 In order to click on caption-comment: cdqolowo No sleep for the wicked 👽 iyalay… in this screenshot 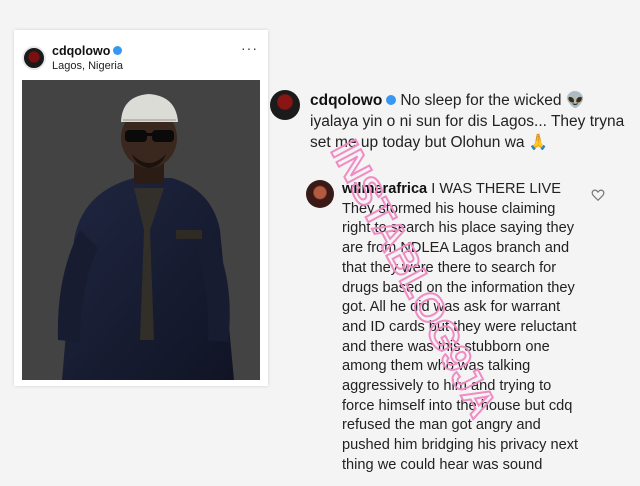, I will do `click(470, 121)`.